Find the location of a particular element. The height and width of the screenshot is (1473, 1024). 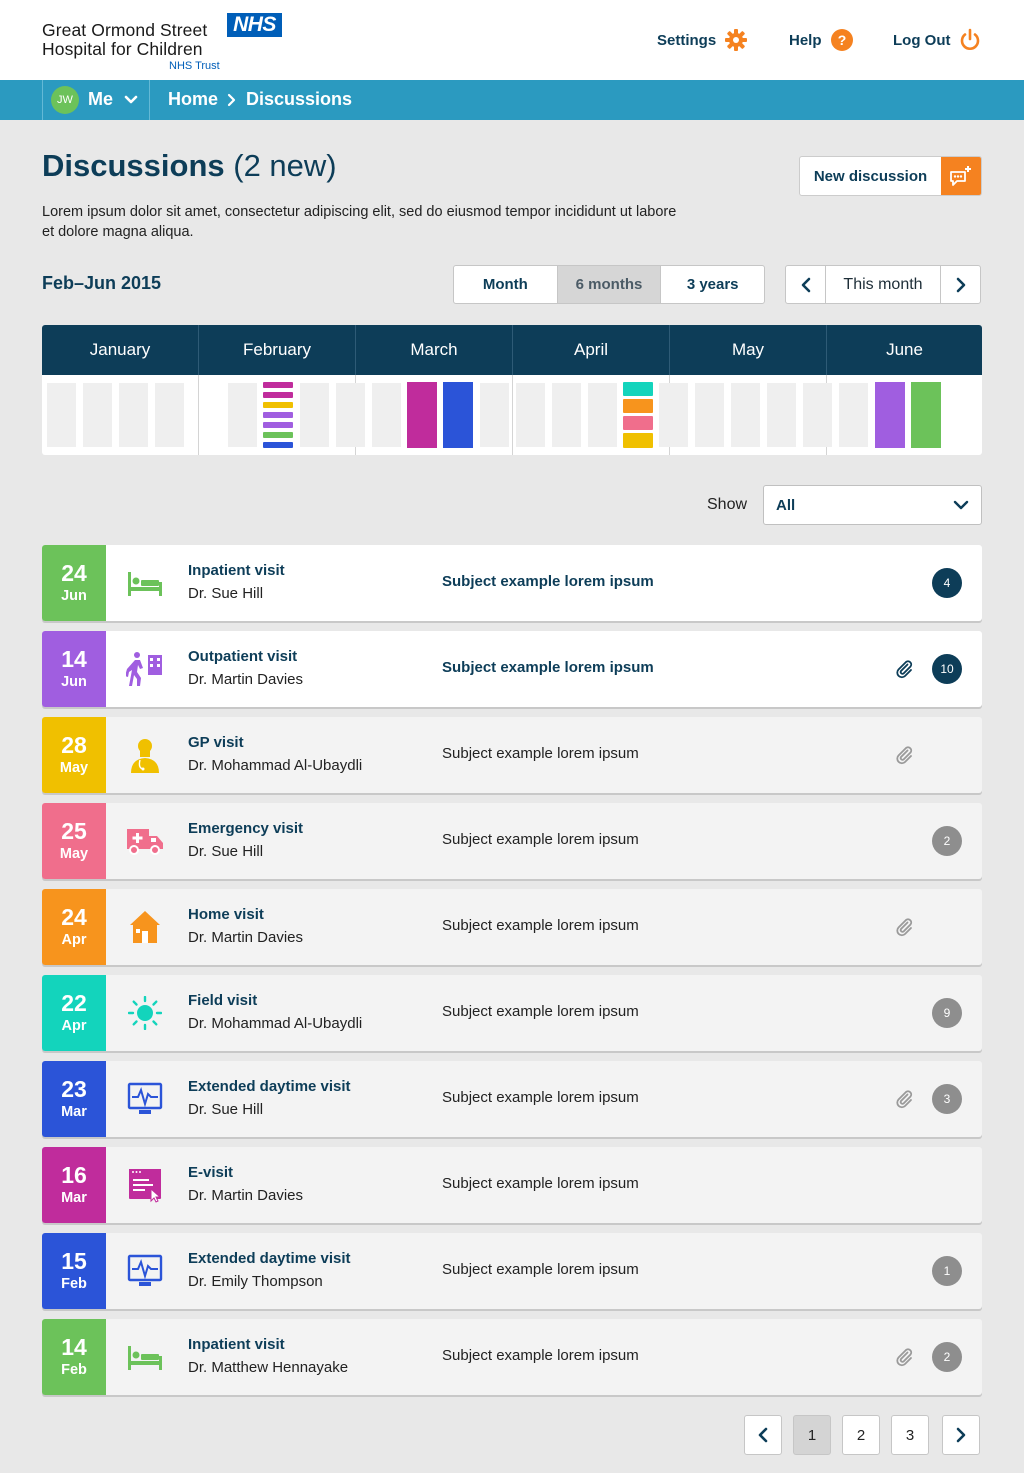

next-page-button is located at coordinates (961, 1435).